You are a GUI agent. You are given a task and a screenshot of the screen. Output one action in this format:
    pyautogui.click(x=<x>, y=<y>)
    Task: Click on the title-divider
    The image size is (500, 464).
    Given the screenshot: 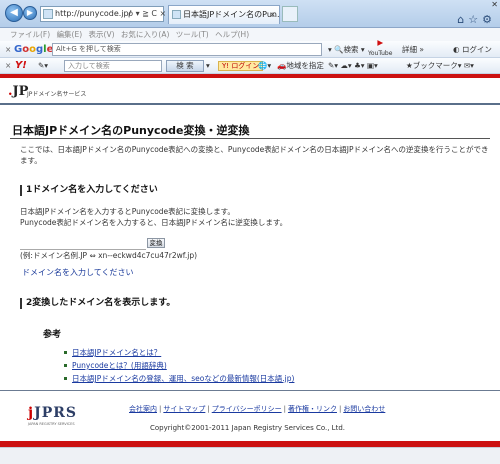 What is the action you would take?
    pyautogui.click(x=250, y=138)
    